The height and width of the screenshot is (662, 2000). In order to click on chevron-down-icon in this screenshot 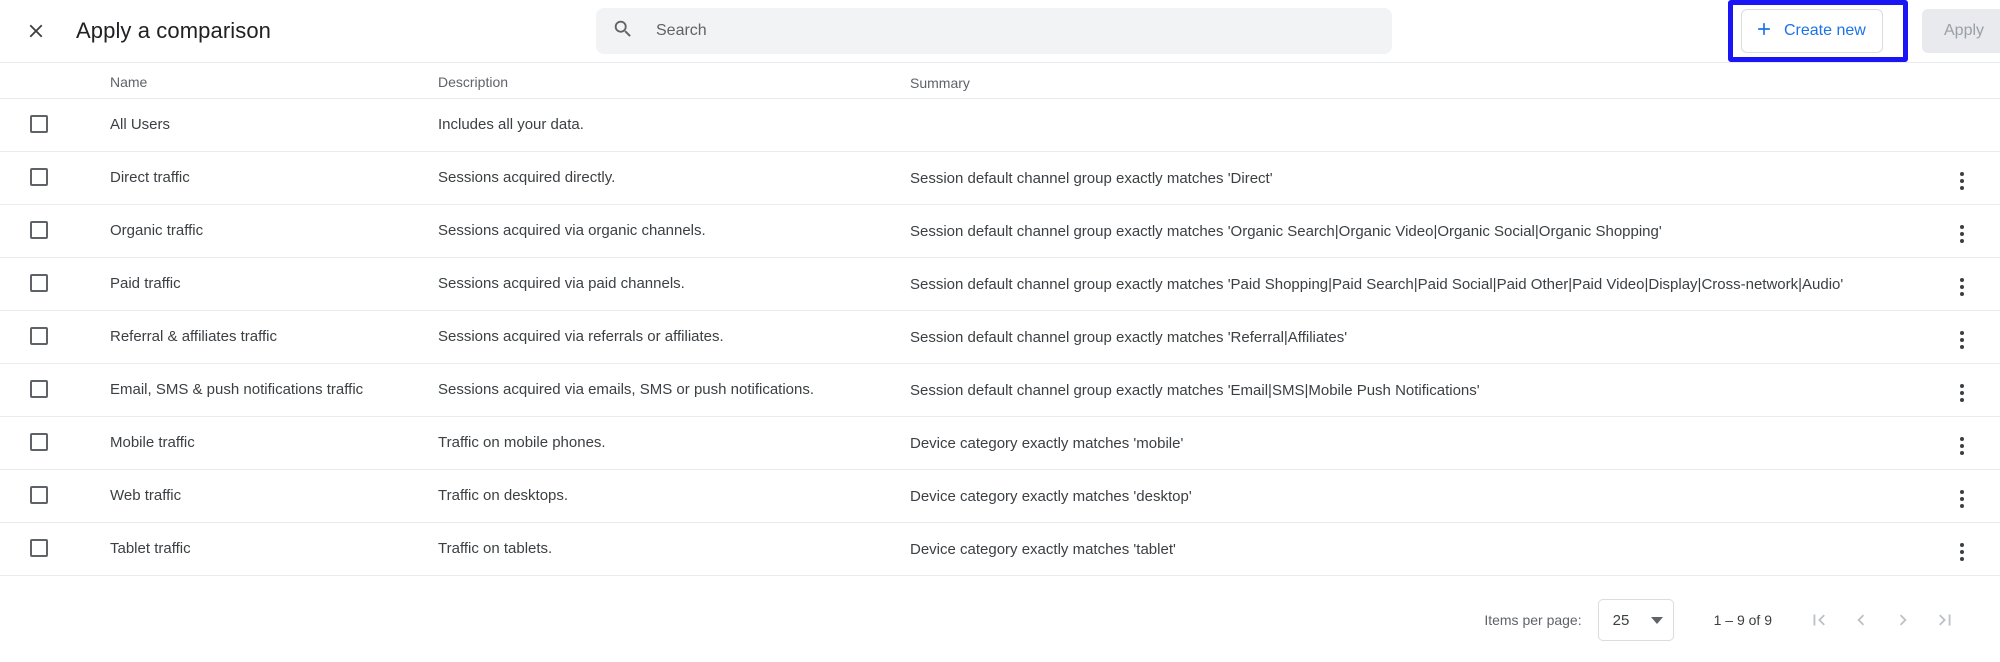, I will do `click(1656, 620)`.